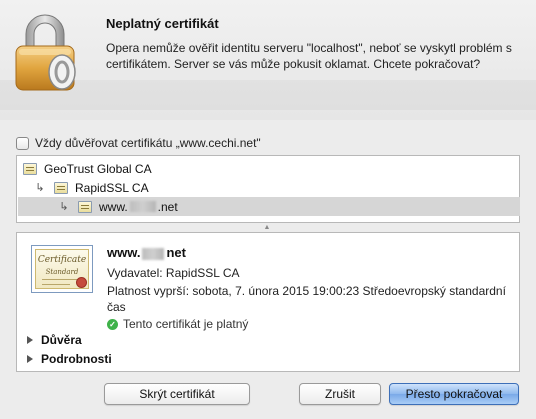  I want to click on certificate-name: www. net, so click(146, 252).